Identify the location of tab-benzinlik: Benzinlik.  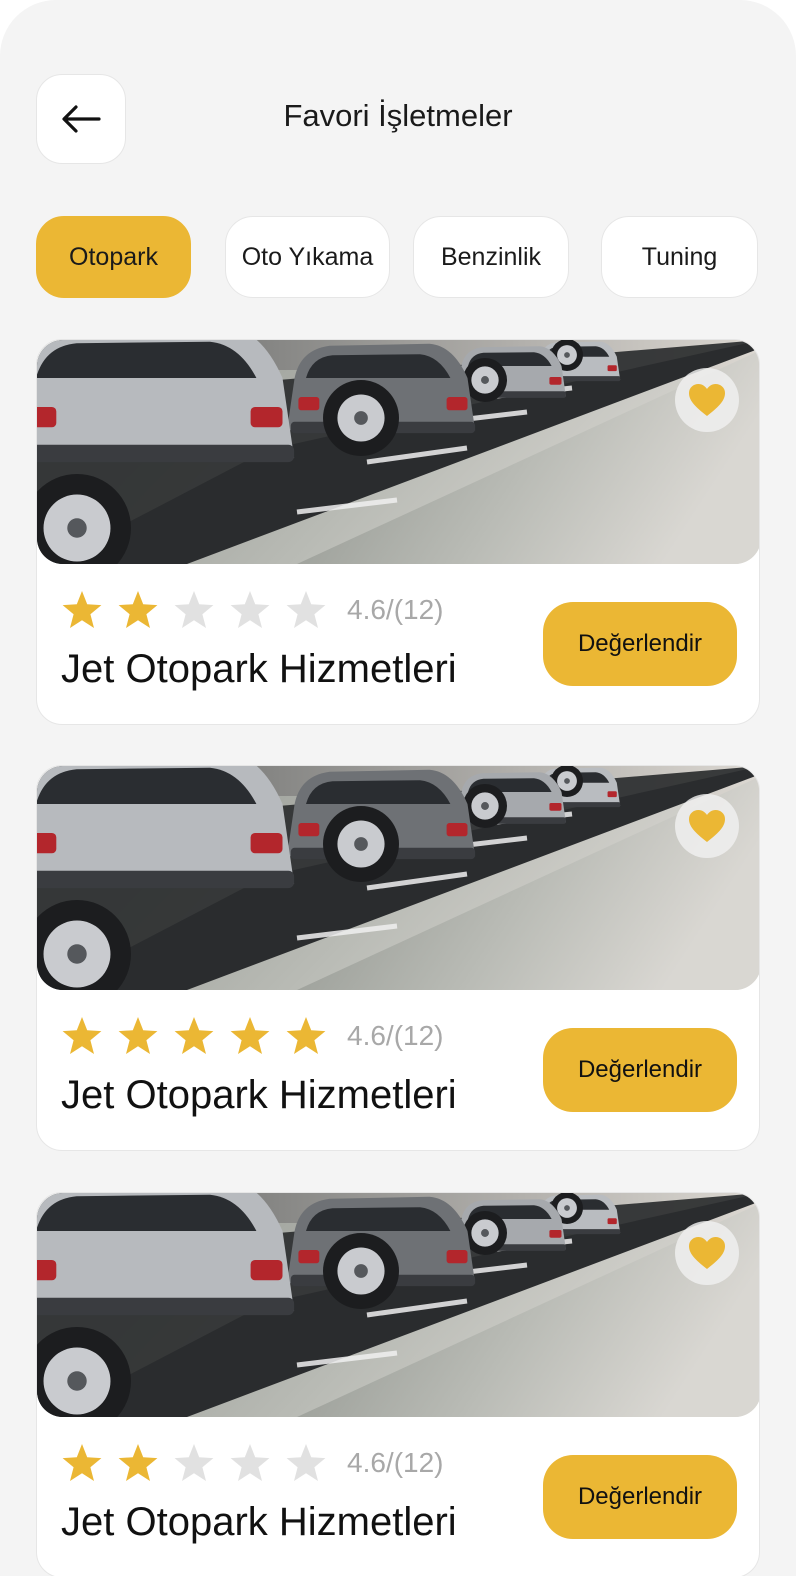
(491, 257).